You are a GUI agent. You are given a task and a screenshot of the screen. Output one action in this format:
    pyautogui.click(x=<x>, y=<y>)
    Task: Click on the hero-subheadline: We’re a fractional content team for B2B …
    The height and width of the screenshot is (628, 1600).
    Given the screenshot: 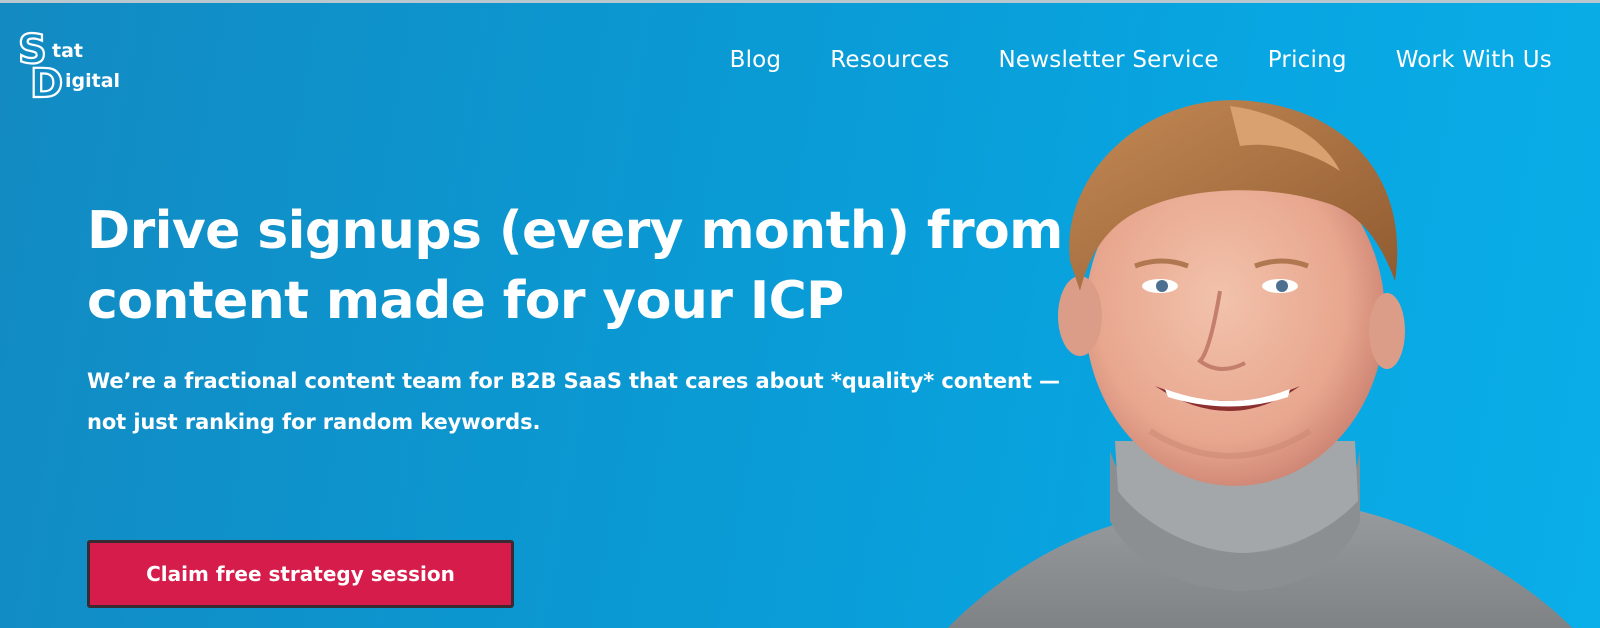 What is the action you would take?
    pyautogui.click(x=587, y=402)
    